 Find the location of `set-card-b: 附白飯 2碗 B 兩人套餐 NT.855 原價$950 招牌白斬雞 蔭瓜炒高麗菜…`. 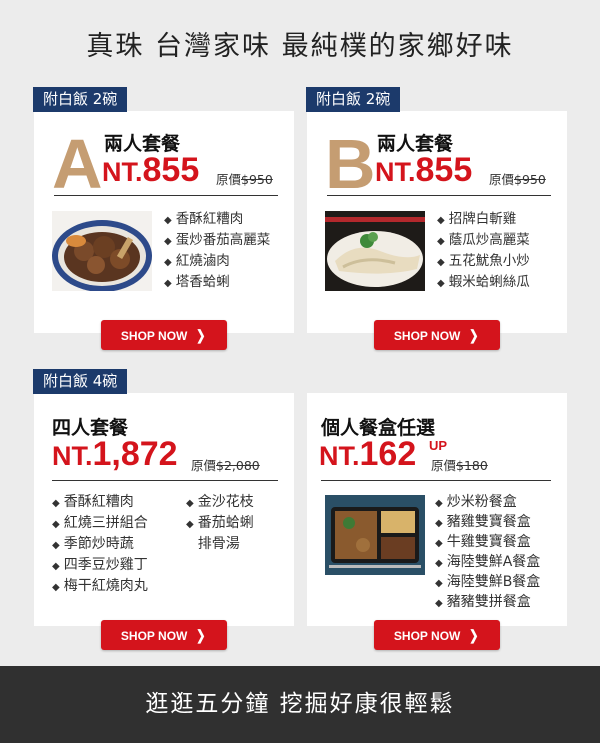

set-card-b: 附白飯 2碗 B 兩人套餐 NT.855 原價$950 招牌白斬雞 蔭瓜炒高麗菜… is located at coordinates (436, 210).